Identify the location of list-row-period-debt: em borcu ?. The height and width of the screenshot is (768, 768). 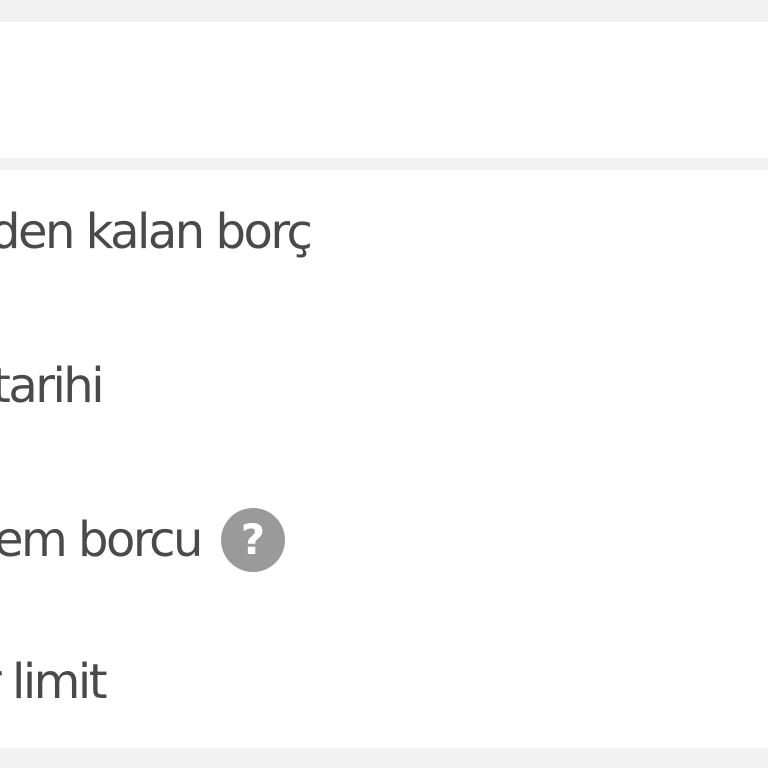
(384, 540).